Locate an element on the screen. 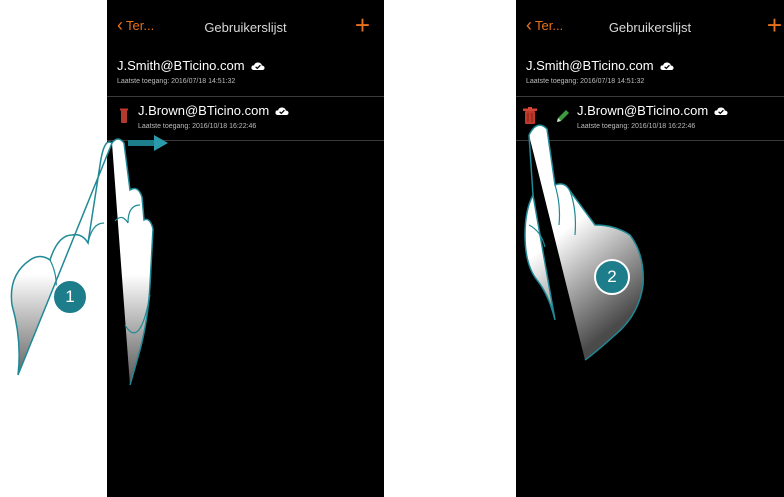 This screenshot has height=497, width=784. trash-icon is located at coordinates (124, 115).